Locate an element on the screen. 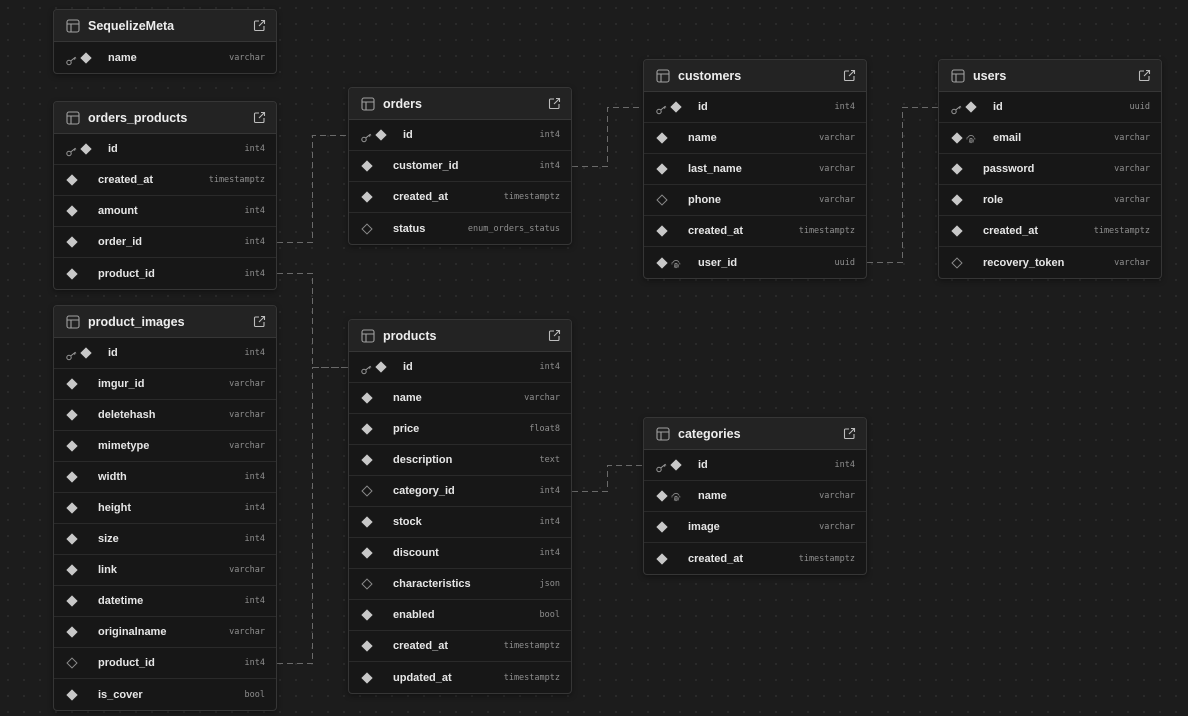 The height and width of the screenshot is (716, 1188). column-row-deletehash: deletehash varchar is located at coordinates (165, 415).